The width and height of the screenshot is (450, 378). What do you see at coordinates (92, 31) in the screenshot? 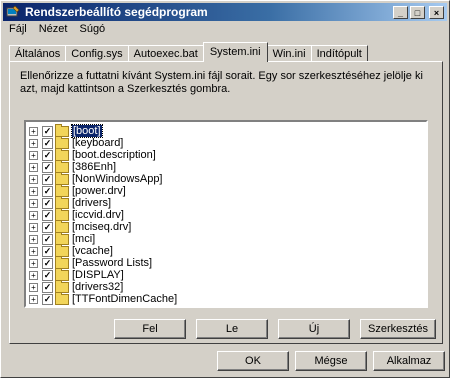
I see `menu-help: Súgó` at bounding box center [92, 31].